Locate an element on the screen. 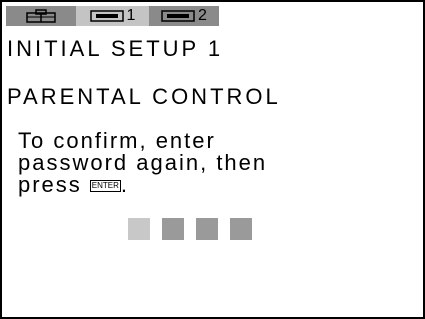 This screenshot has width=425, height=319. tab-number: 1 is located at coordinates (131, 15).